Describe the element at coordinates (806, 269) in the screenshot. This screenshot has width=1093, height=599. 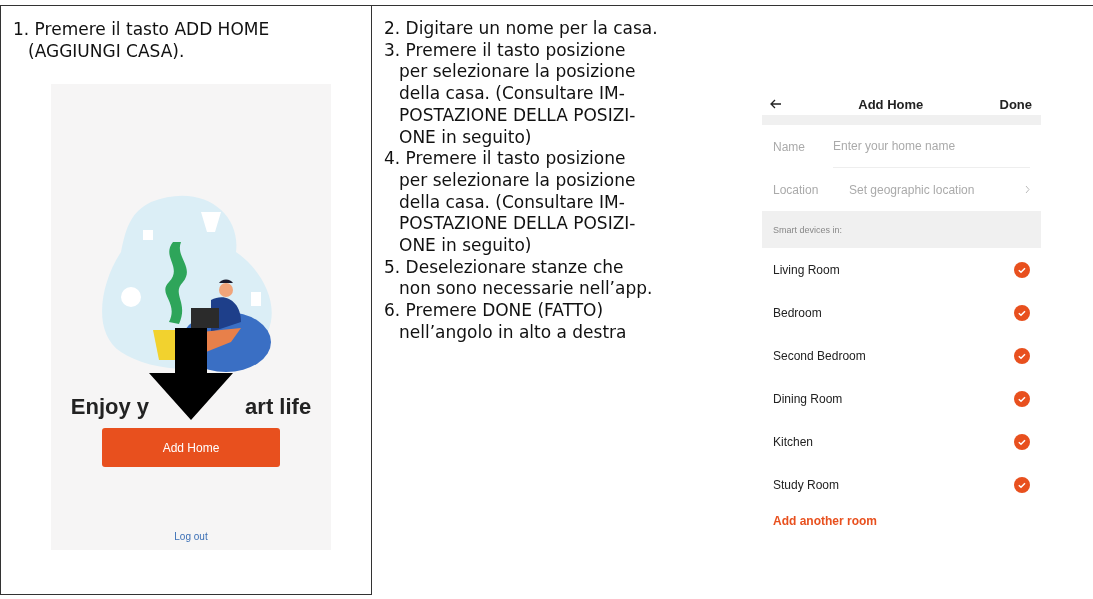
I see `room-name: Living Room` at that location.